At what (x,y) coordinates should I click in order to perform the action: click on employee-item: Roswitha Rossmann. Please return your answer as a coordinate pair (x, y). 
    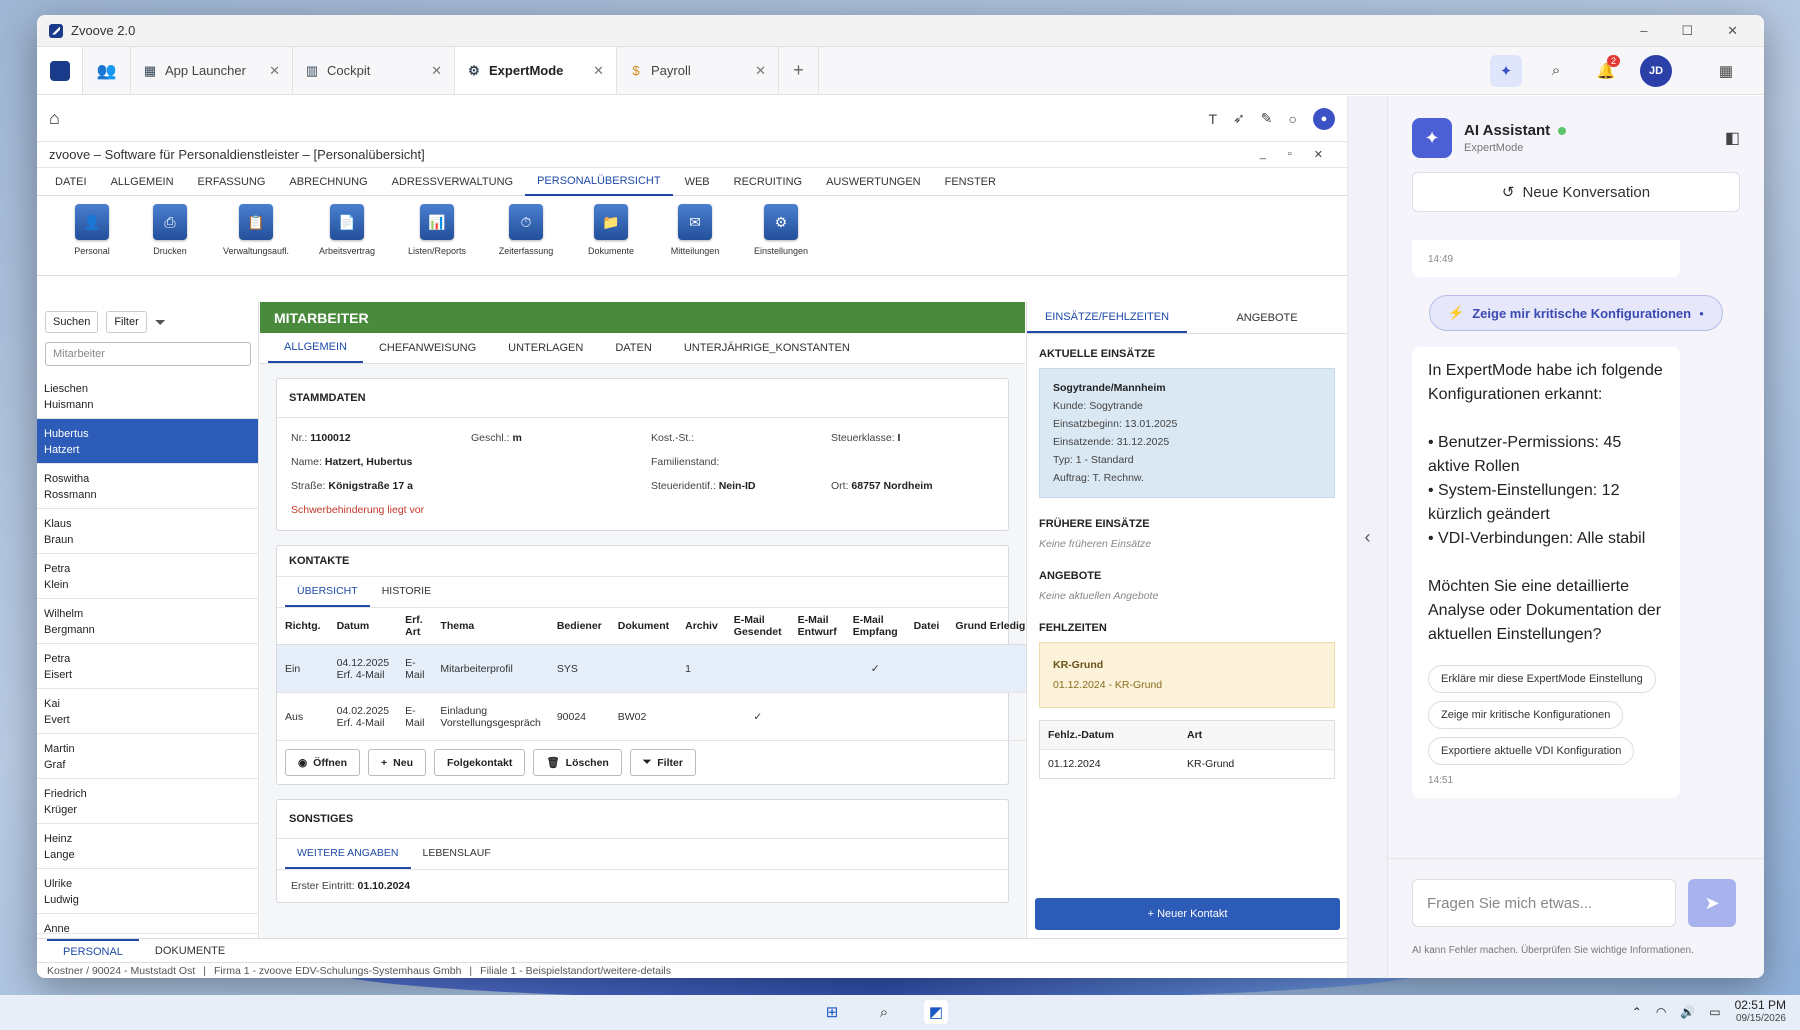
    Looking at the image, I should click on (147, 486).